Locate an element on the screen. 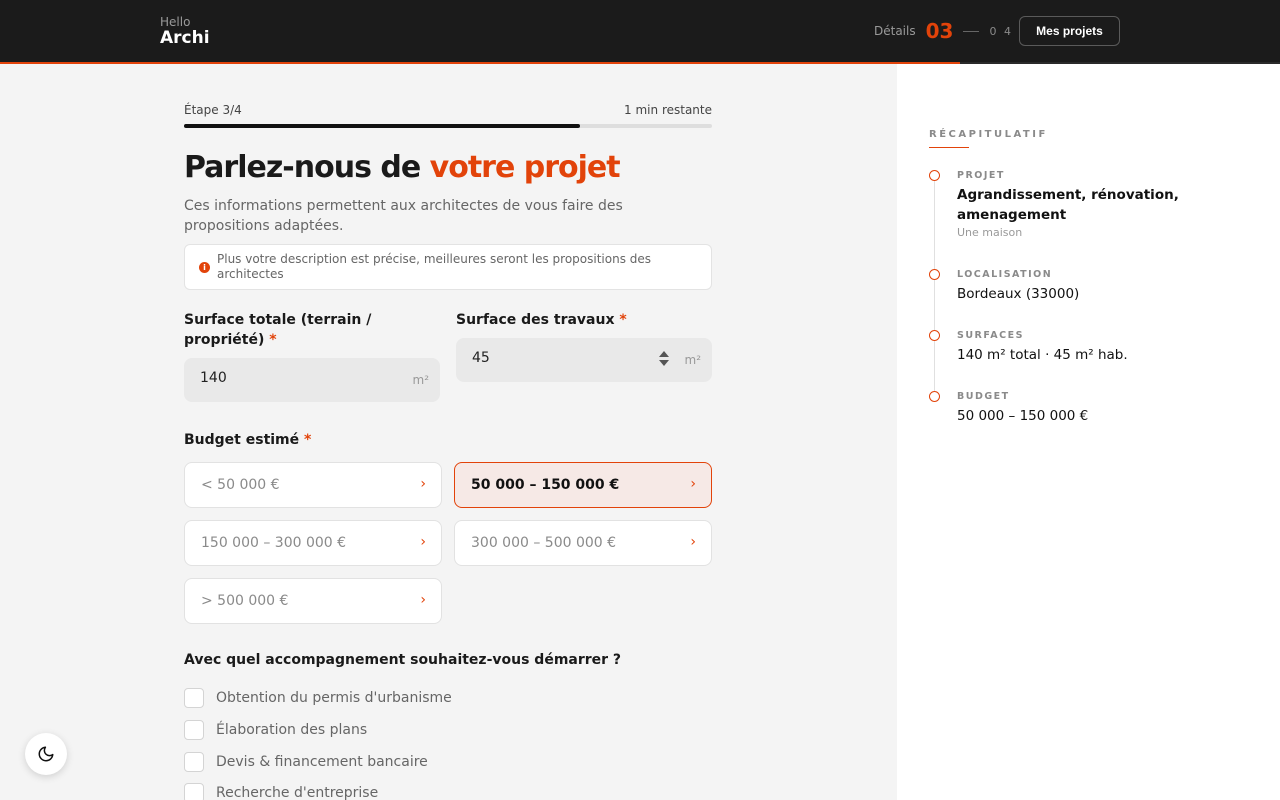  spinner-up-icon is located at coordinates (664, 354).